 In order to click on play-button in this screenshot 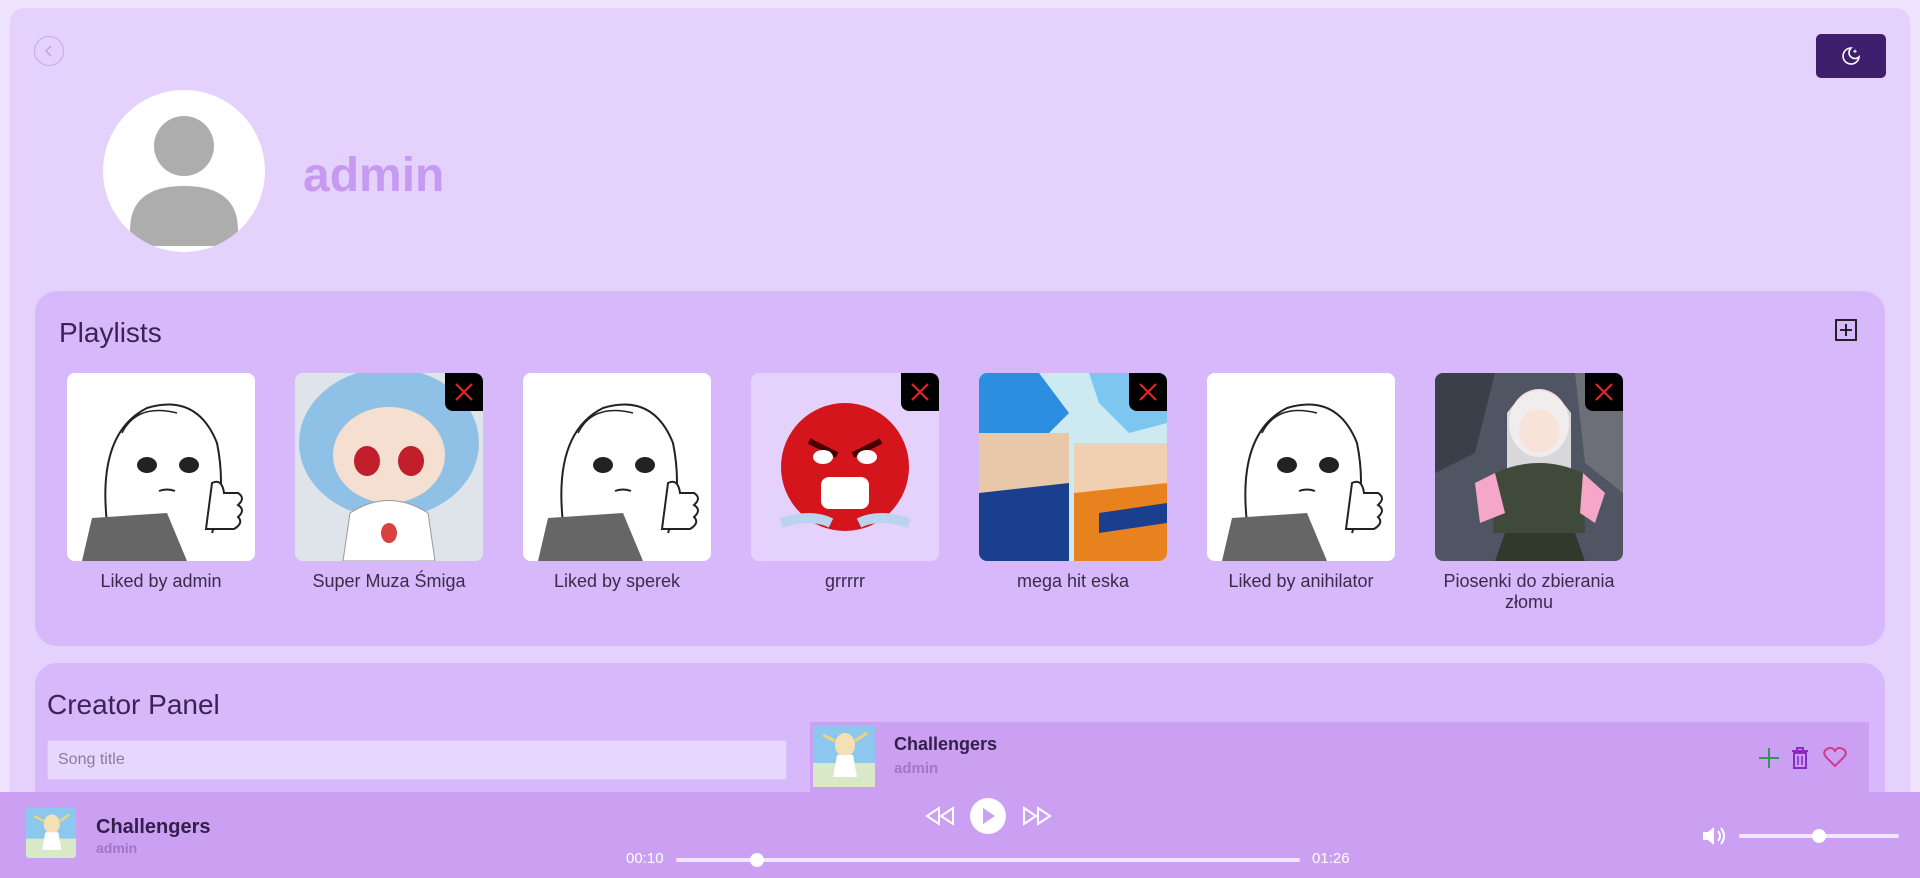, I will do `click(988, 816)`.